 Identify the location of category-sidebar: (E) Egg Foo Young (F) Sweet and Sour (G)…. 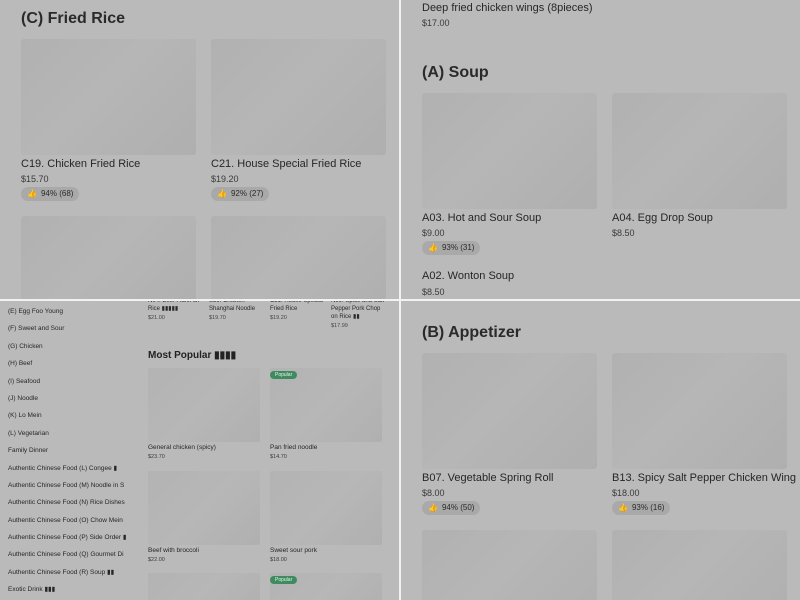
(70, 451).